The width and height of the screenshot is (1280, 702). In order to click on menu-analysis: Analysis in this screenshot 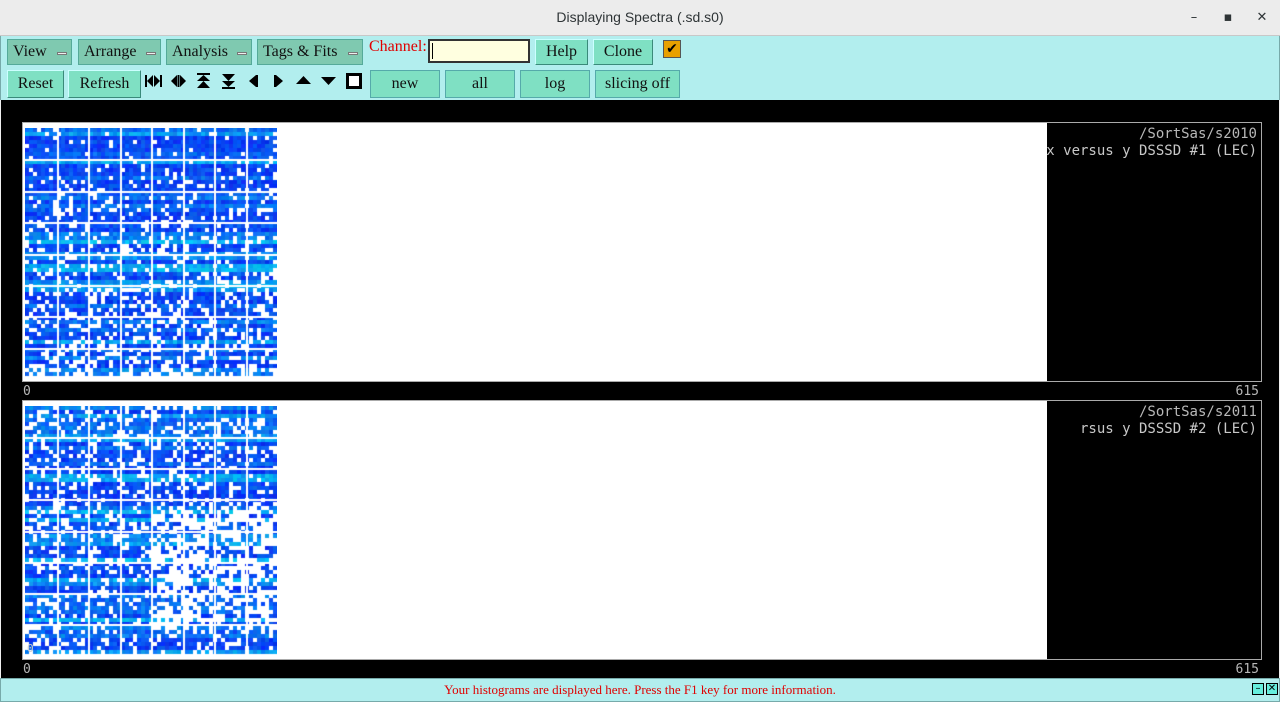, I will do `click(209, 52)`.